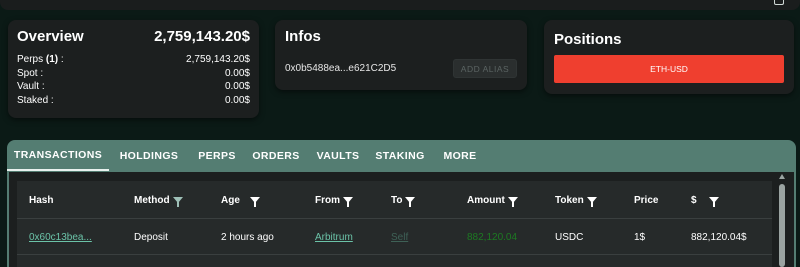  Describe the element at coordinates (133, 60) in the screenshot. I see `overview-row-perps: Perps (1) : 2,759,143.20$` at that location.